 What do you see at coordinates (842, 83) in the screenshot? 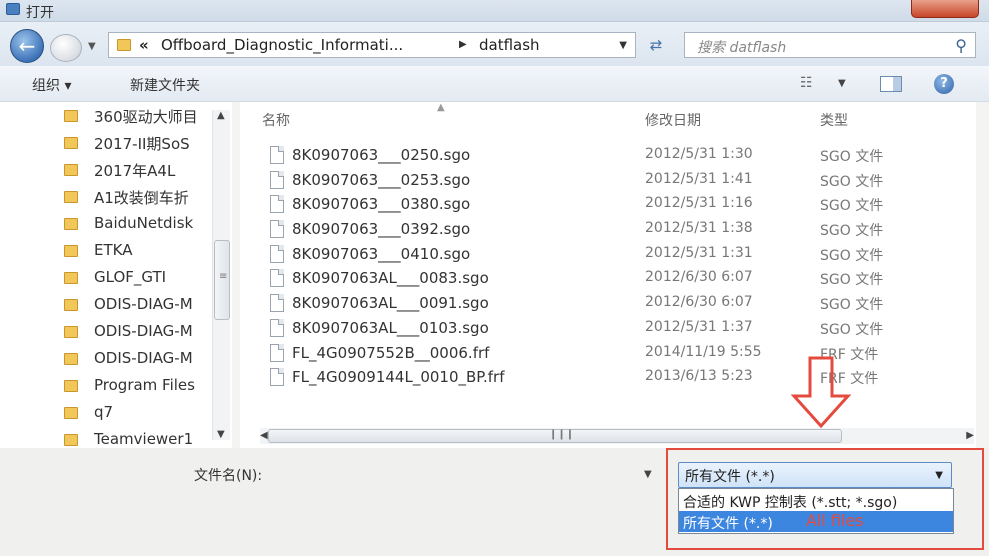
I see `view-dropdown: ▼` at bounding box center [842, 83].